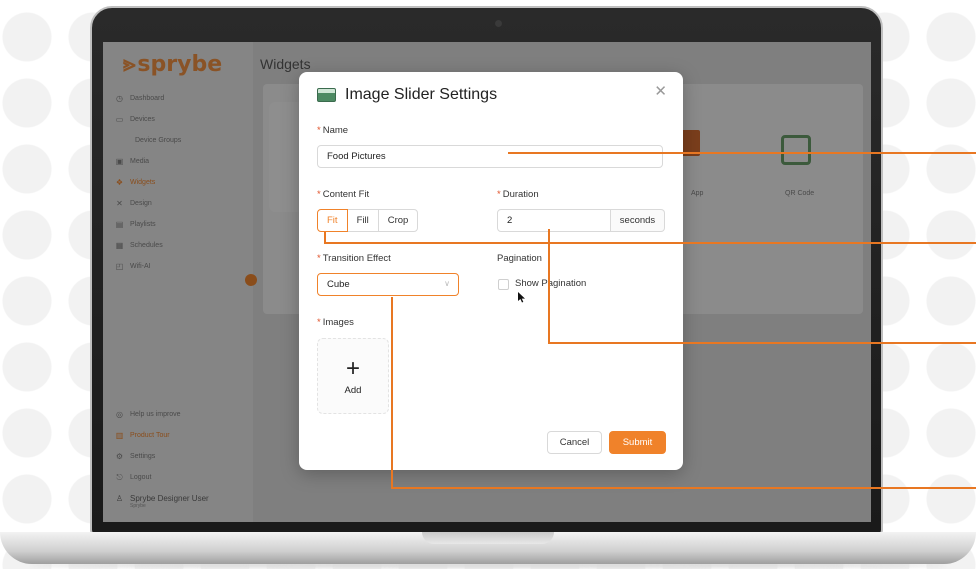  Describe the element at coordinates (650, 243) in the screenshot. I see `callout-line-content-fit` at that location.